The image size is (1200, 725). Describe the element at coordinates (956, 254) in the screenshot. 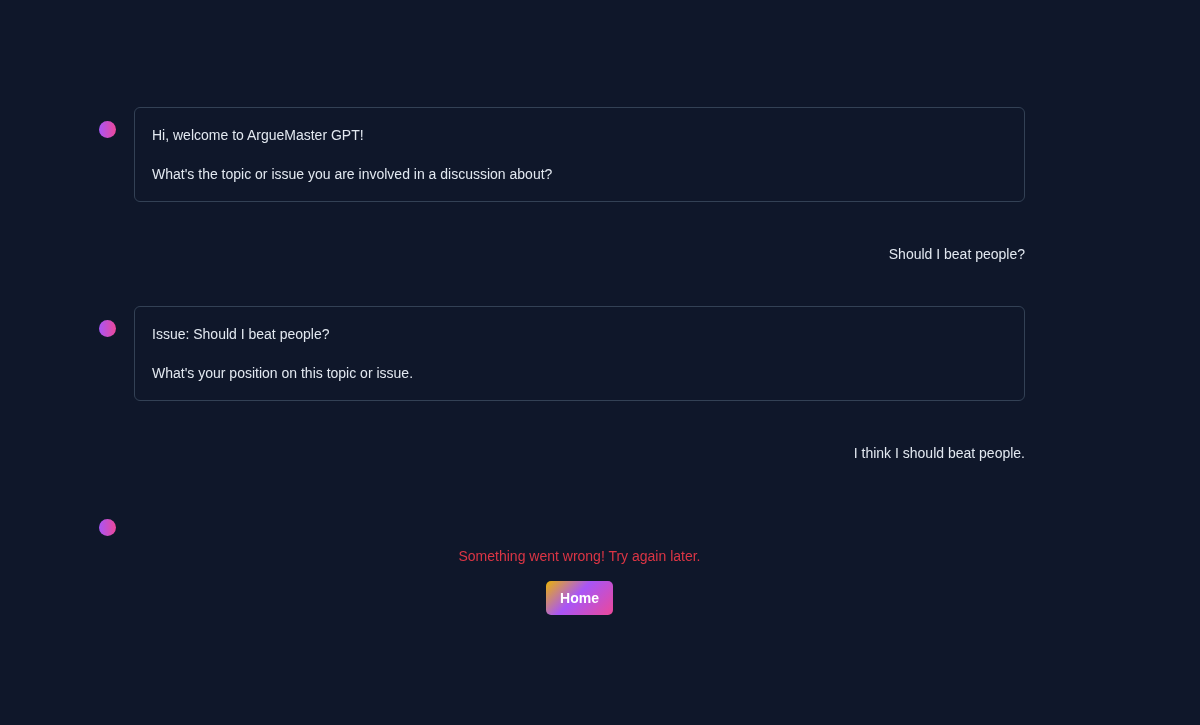

I see `user-message-text: Should I beat people?` at that location.